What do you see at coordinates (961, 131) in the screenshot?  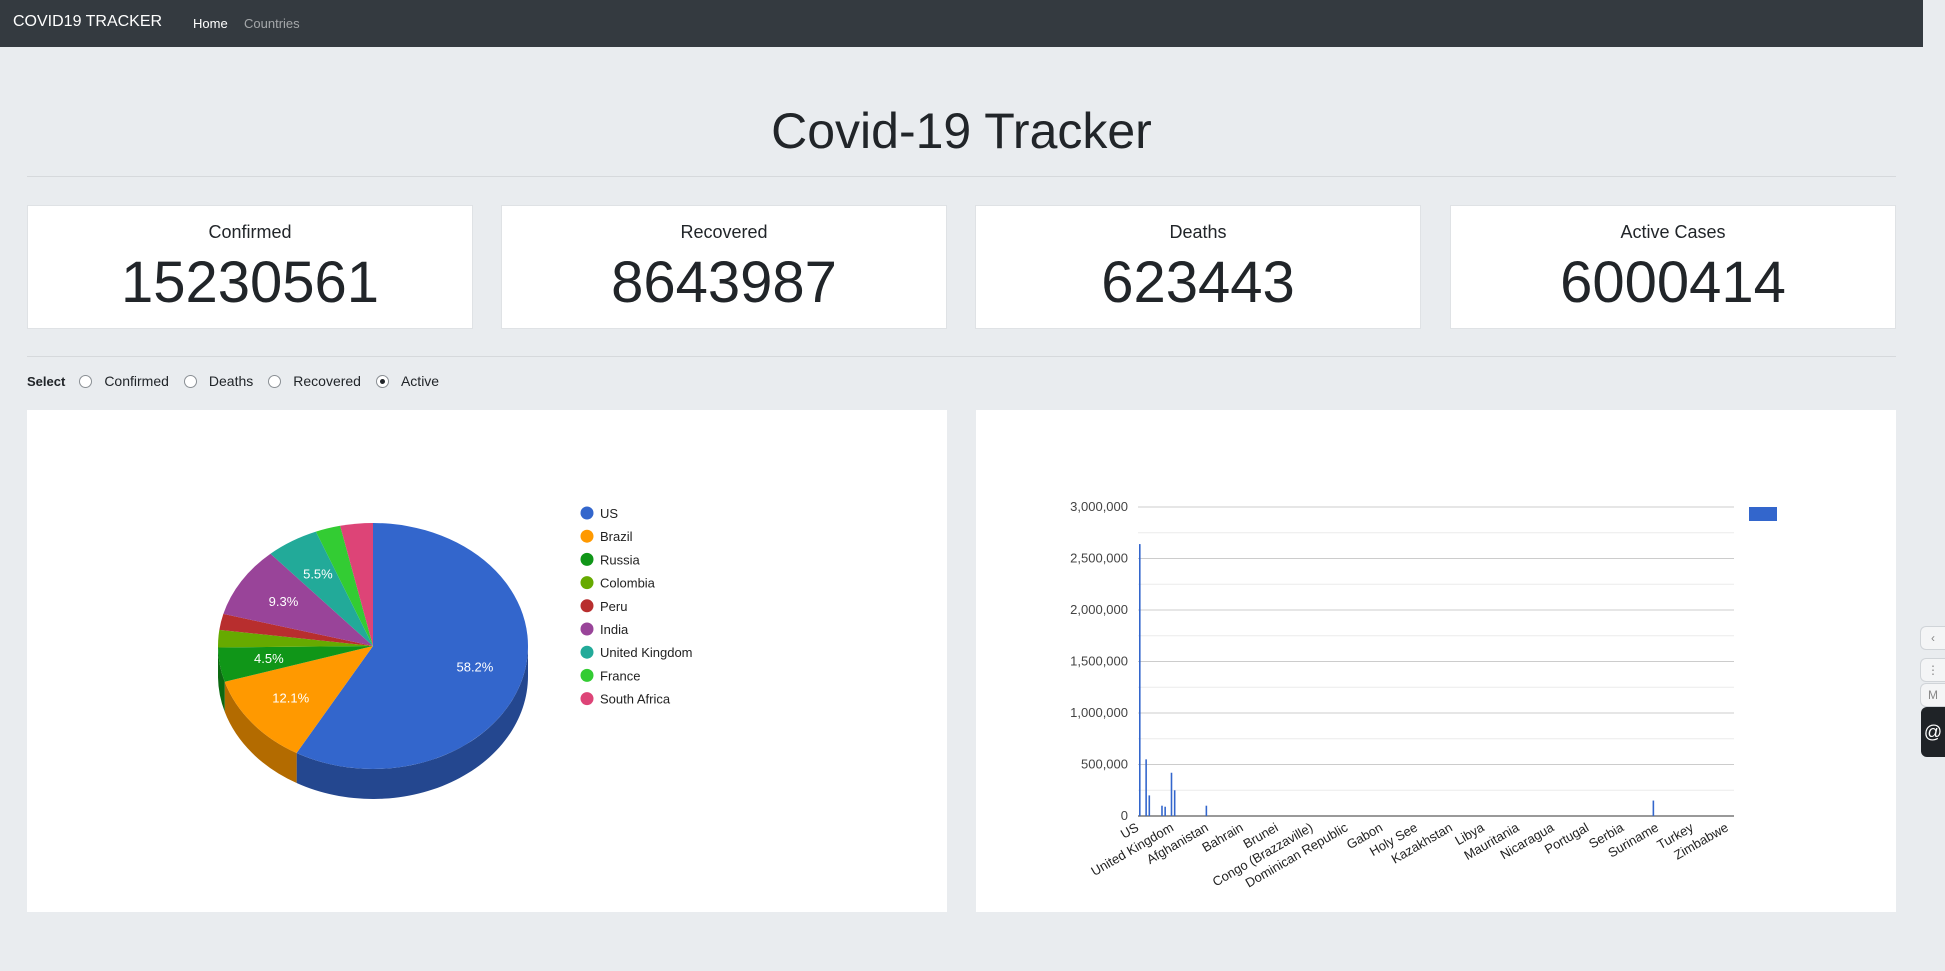 I see `page-title: Covid-19 Tracker` at bounding box center [961, 131].